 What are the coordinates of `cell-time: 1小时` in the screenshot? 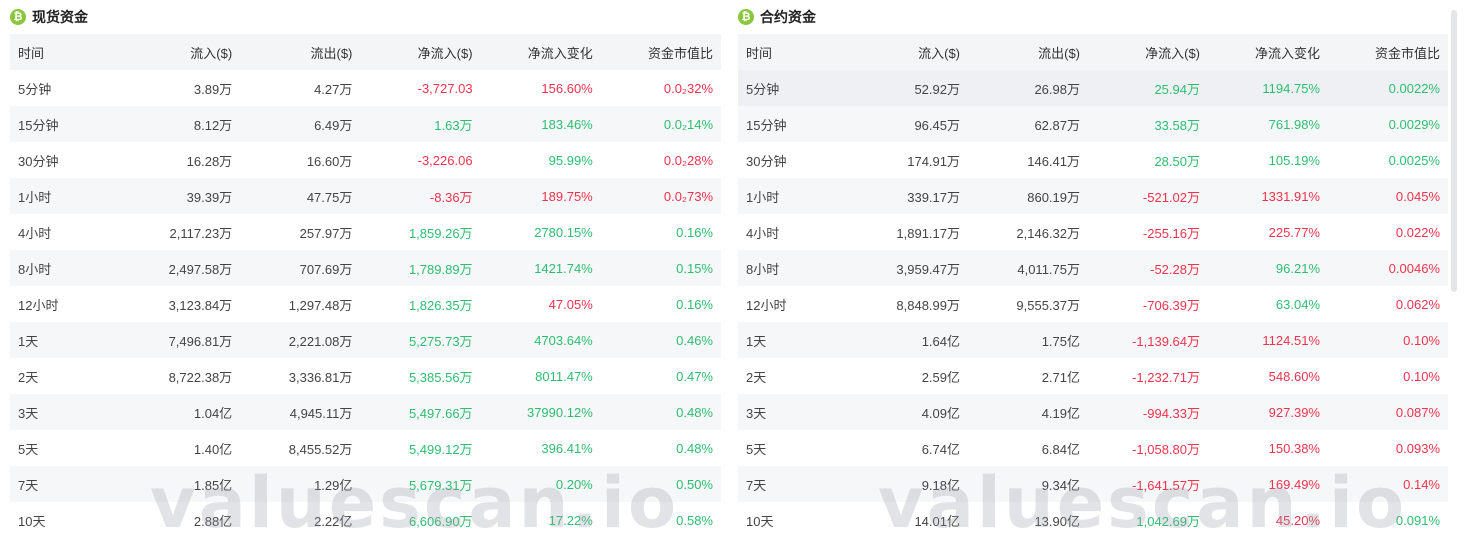 It's located at (793, 196).